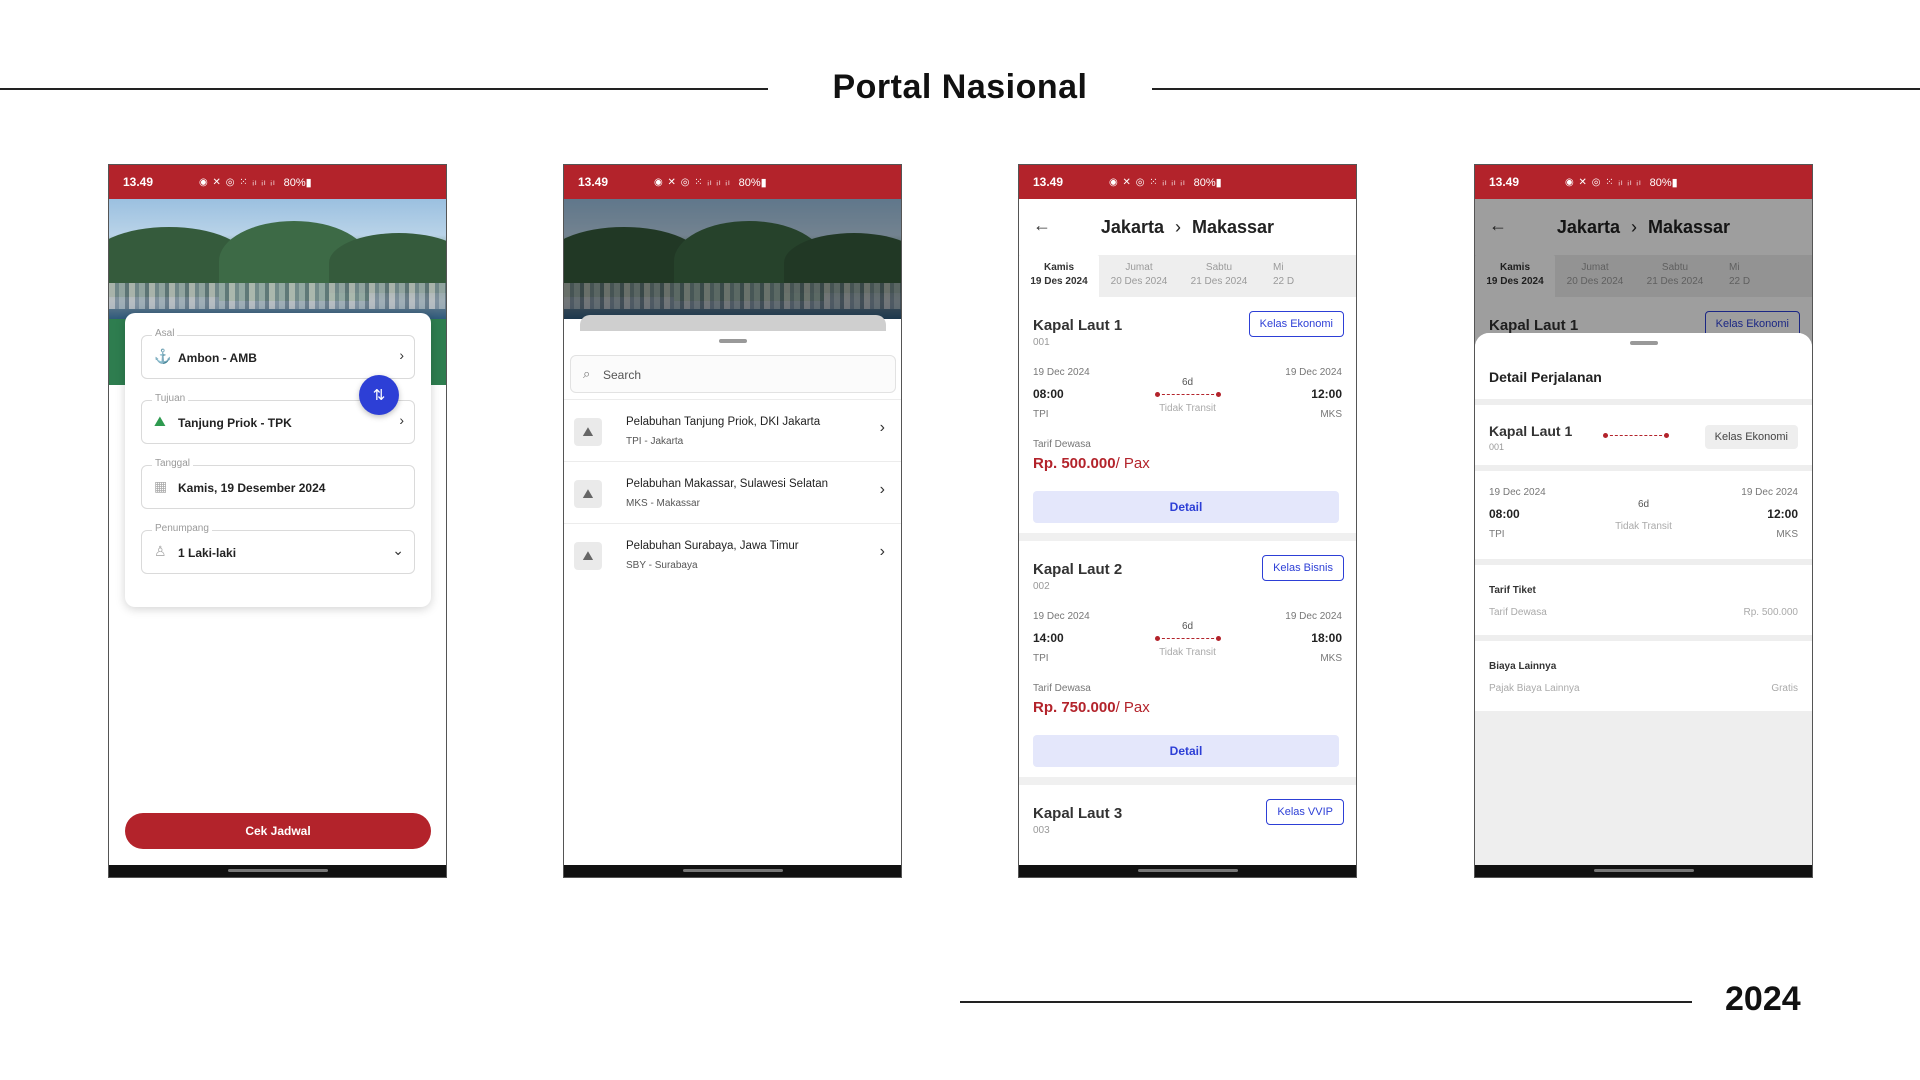  I want to click on tab-date: Sabtu 21 Des 2024, so click(1219, 276).